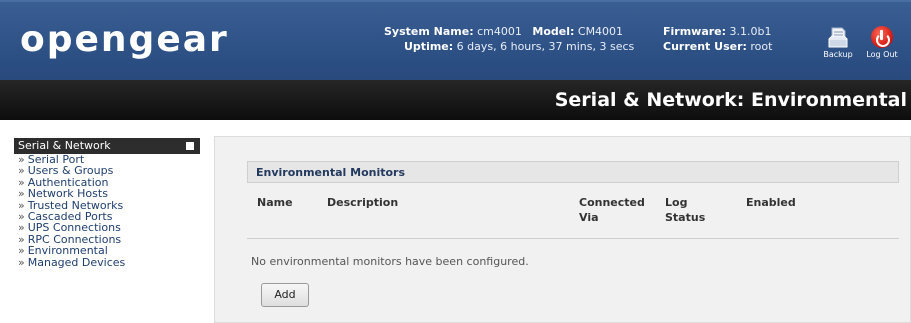  Describe the element at coordinates (64, 145) in the screenshot. I see `sidebar-section-title: Serial & Network` at that location.